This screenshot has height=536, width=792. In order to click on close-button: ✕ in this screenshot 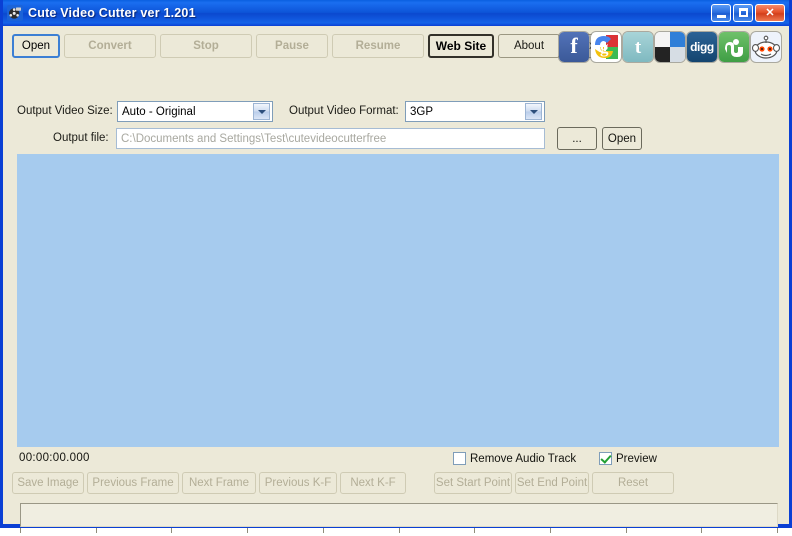, I will do `click(770, 13)`.